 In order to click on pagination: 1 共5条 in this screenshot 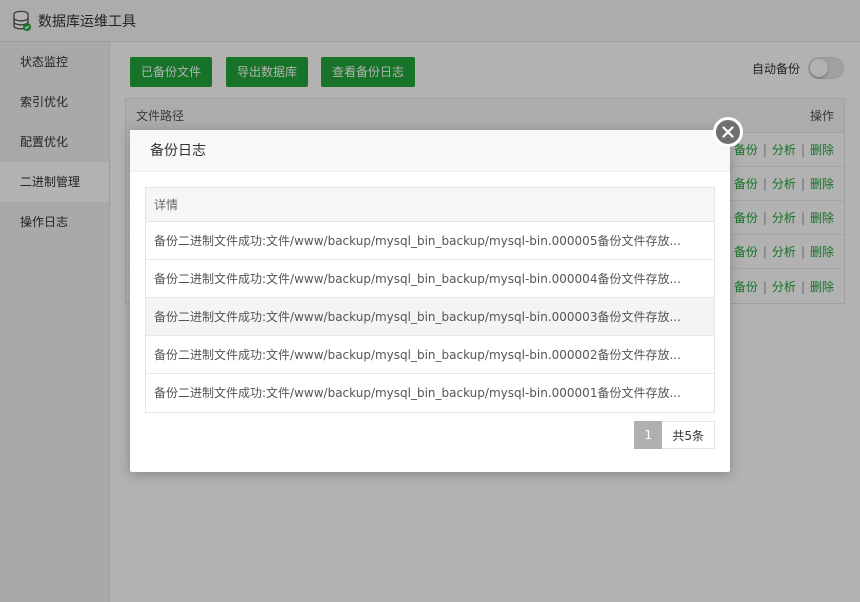, I will do `click(674, 435)`.